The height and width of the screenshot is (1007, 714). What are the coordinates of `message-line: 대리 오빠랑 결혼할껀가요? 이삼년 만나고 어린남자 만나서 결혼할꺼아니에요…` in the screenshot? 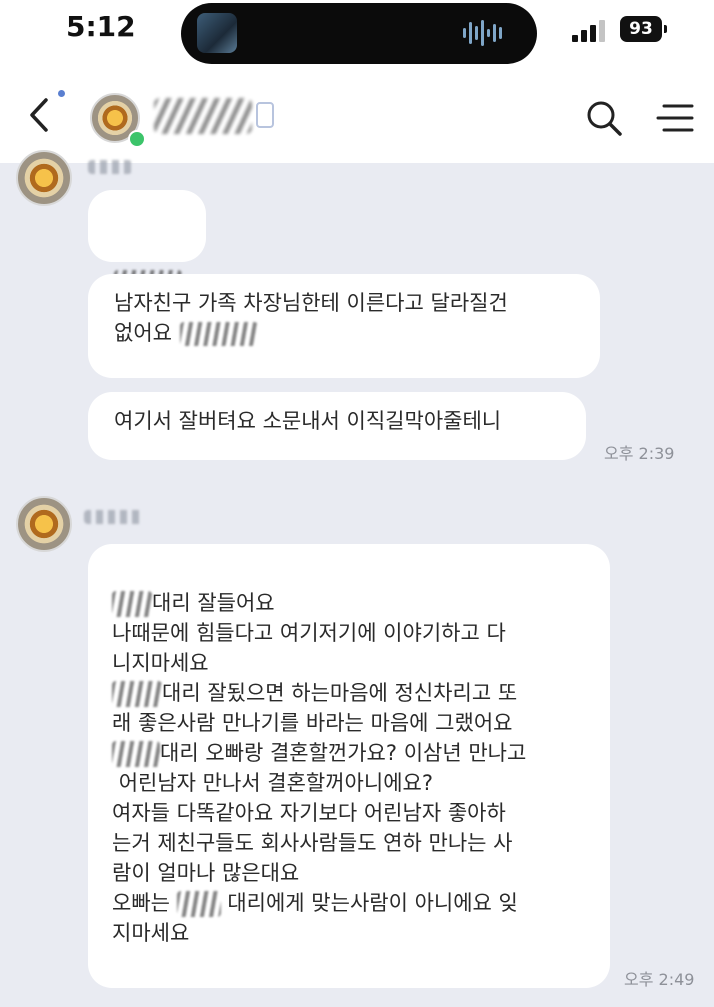 It's located at (322, 768).